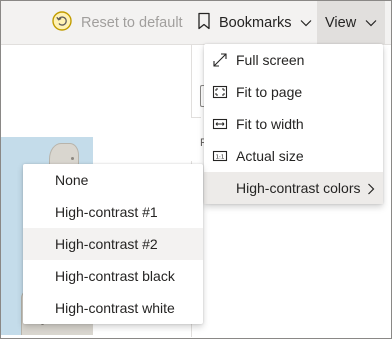 The width and height of the screenshot is (392, 339). What do you see at coordinates (72, 180) in the screenshot?
I see `menu-item-label: None` at bounding box center [72, 180].